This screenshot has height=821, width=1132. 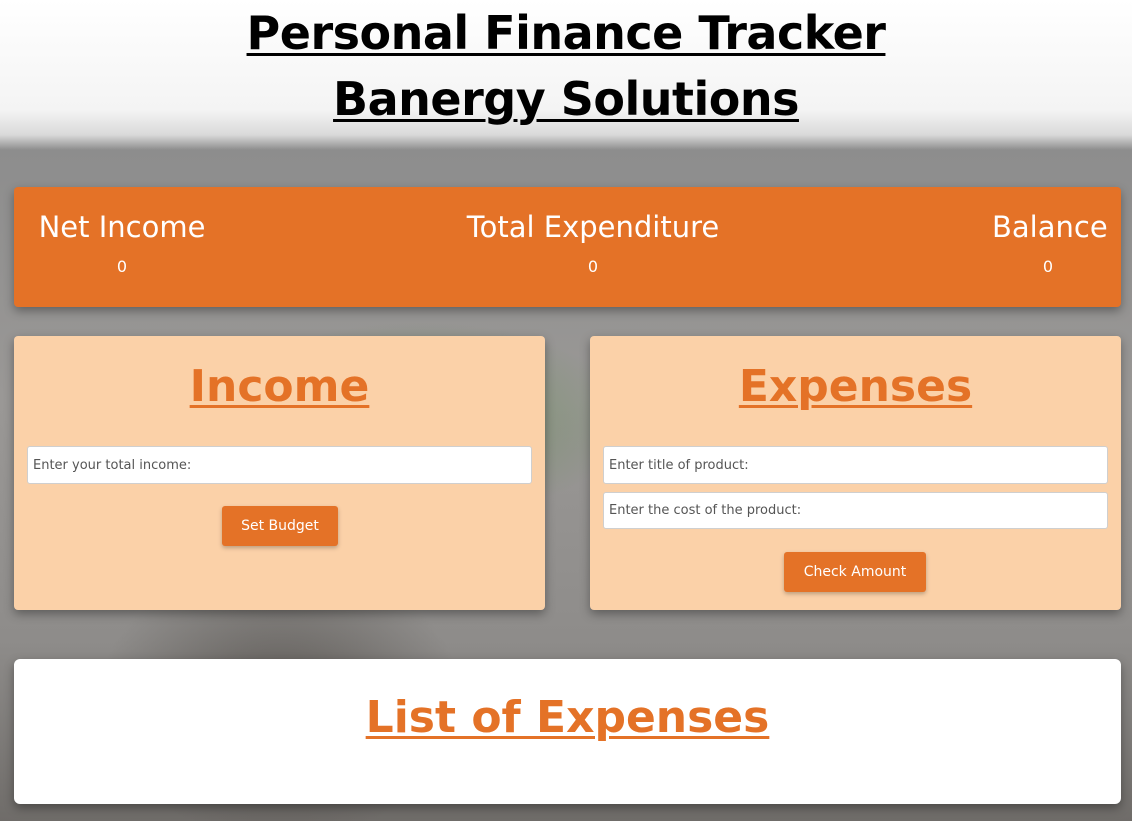 What do you see at coordinates (593, 227) in the screenshot?
I see `total-expenditure-label: Total Expenditure` at bounding box center [593, 227].